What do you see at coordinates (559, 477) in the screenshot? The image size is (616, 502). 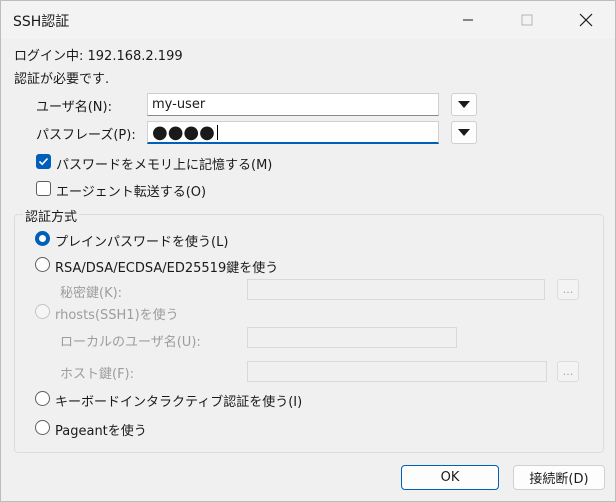 I see `disconnect-button: 接続断(D)` at bounding box center [559, 477].